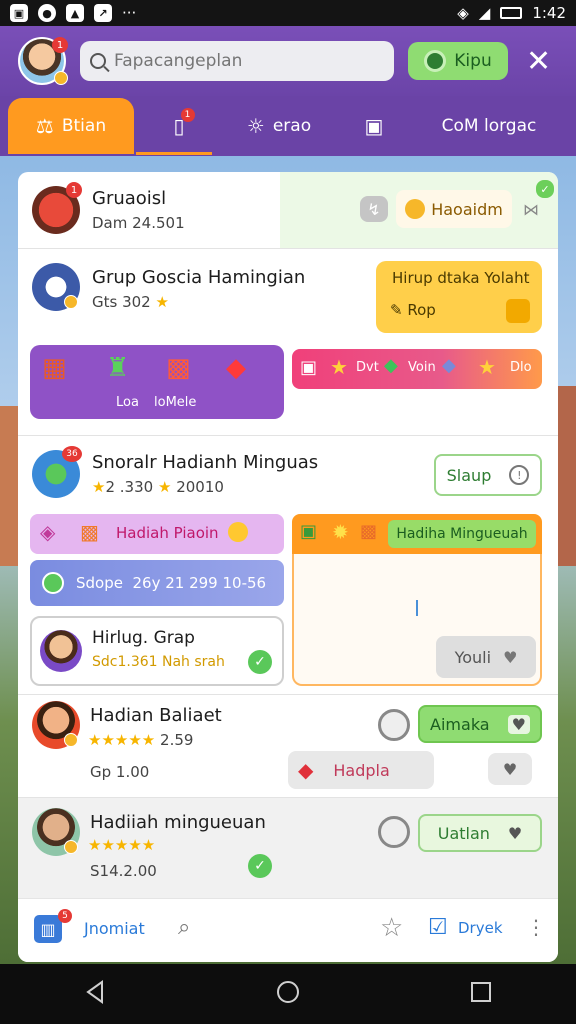 Image resolution: width=576 pixels, height=1024 pixels. Describe the element at coordinates (489, 126) in the screenshot. I see `tab-com-lorgac: CoM lorgac` at that location.